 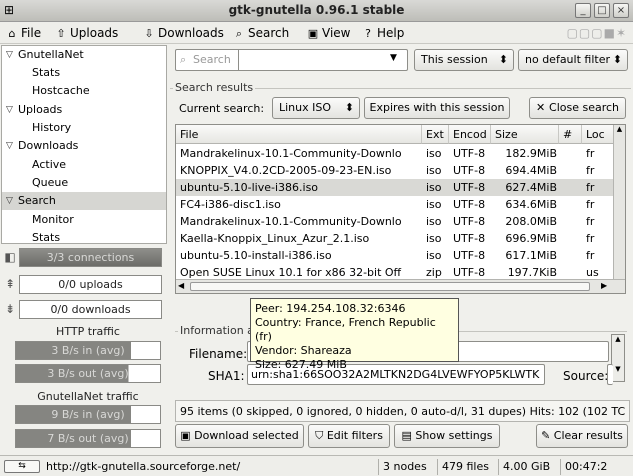 I want to click on toolbar-status-icons: ▢▢▢■✶, so click(x=596, y=33).